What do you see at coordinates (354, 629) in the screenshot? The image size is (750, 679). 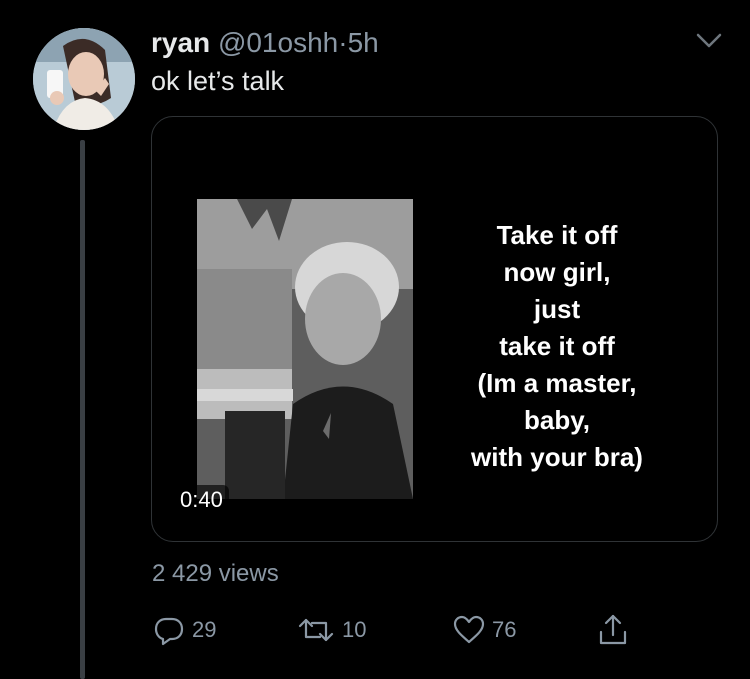 I see `retweet-count: 10` at bounding box center [354, 629].